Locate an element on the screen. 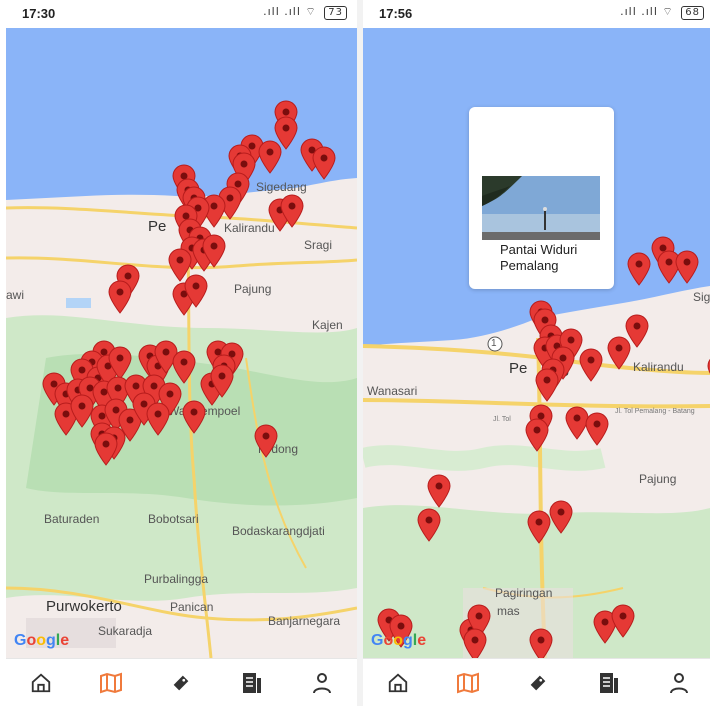 The width and height of the screenshot is (710, 706). place-label: Sragi is located at coordinates (318, 245).